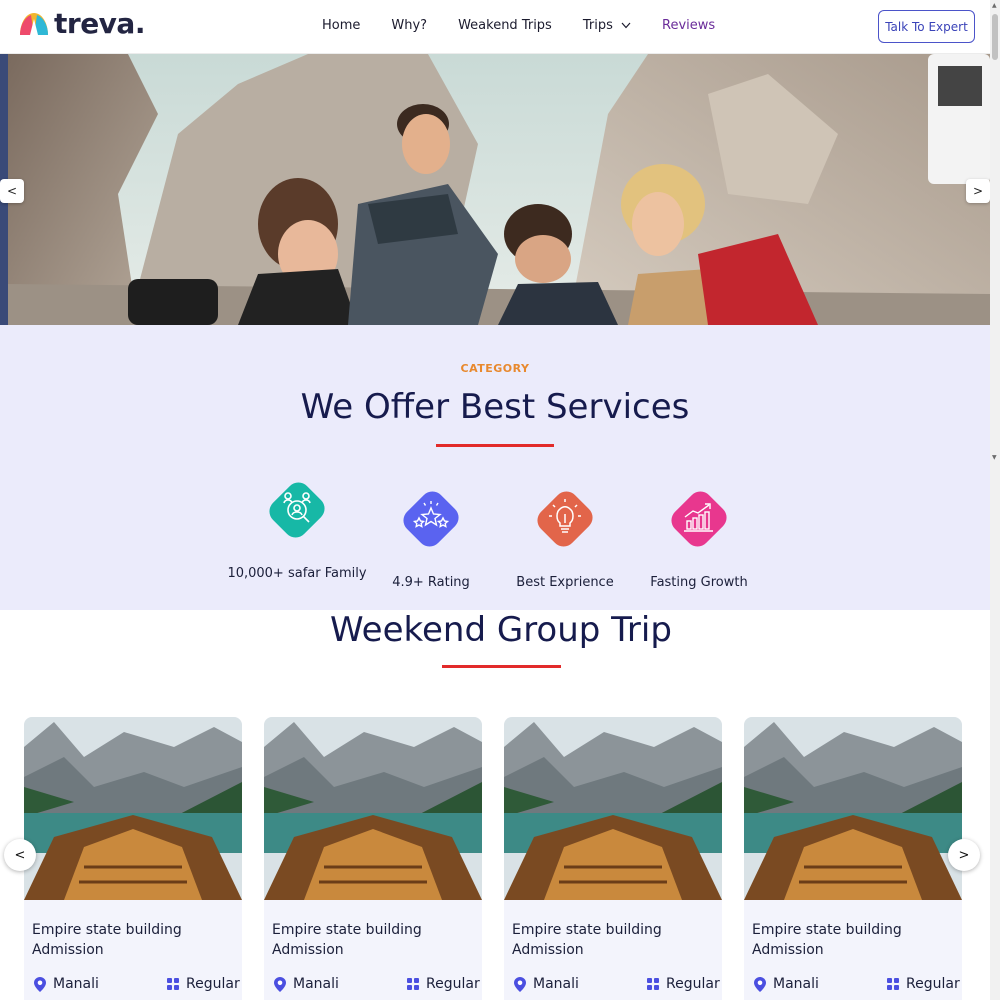 The height and width of the screenshot is (1000, 1000). What do you see at coordinates (964, 855) in the screenshot?
I see `trips-next-button: >` at bounding box center [964, 855].